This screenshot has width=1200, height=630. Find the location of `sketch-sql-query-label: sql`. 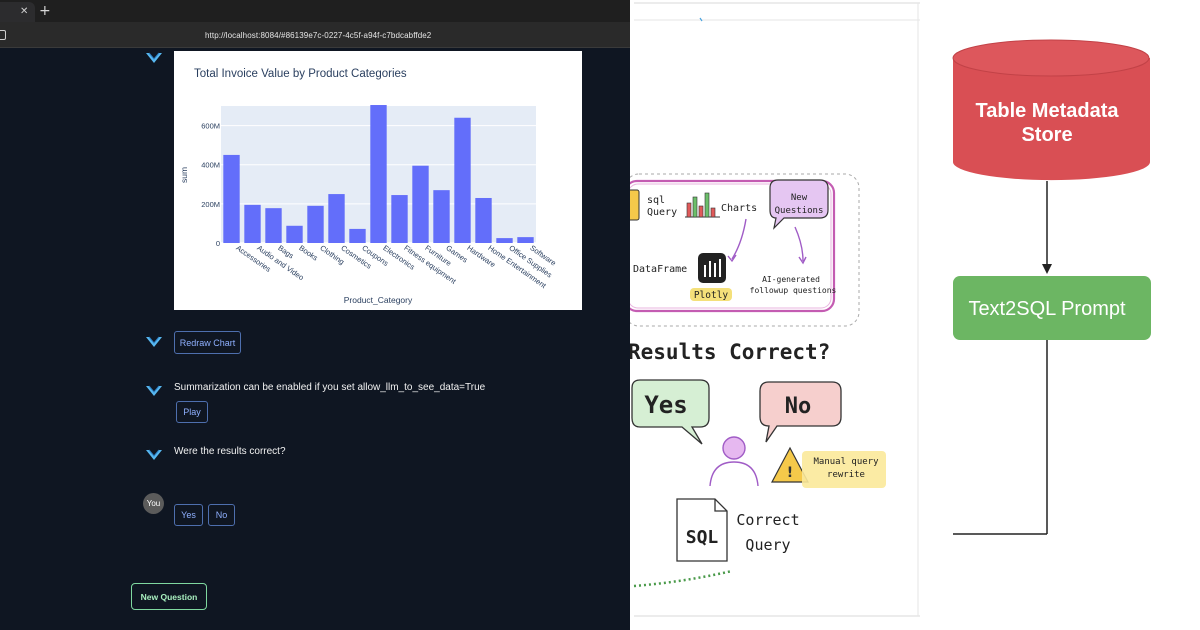

sketch-sql-query-label: sql is located at coordinates (656, 200).